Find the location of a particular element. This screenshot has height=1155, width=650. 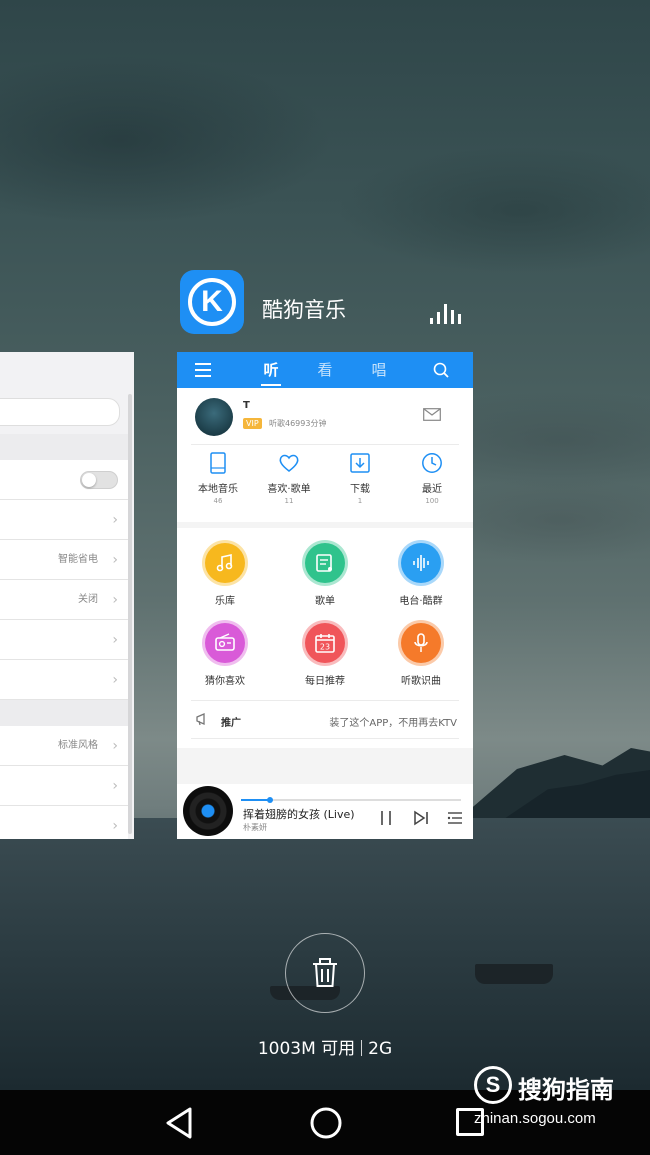

feature-playlists: 歌单 is located at coordinates (325, 575).